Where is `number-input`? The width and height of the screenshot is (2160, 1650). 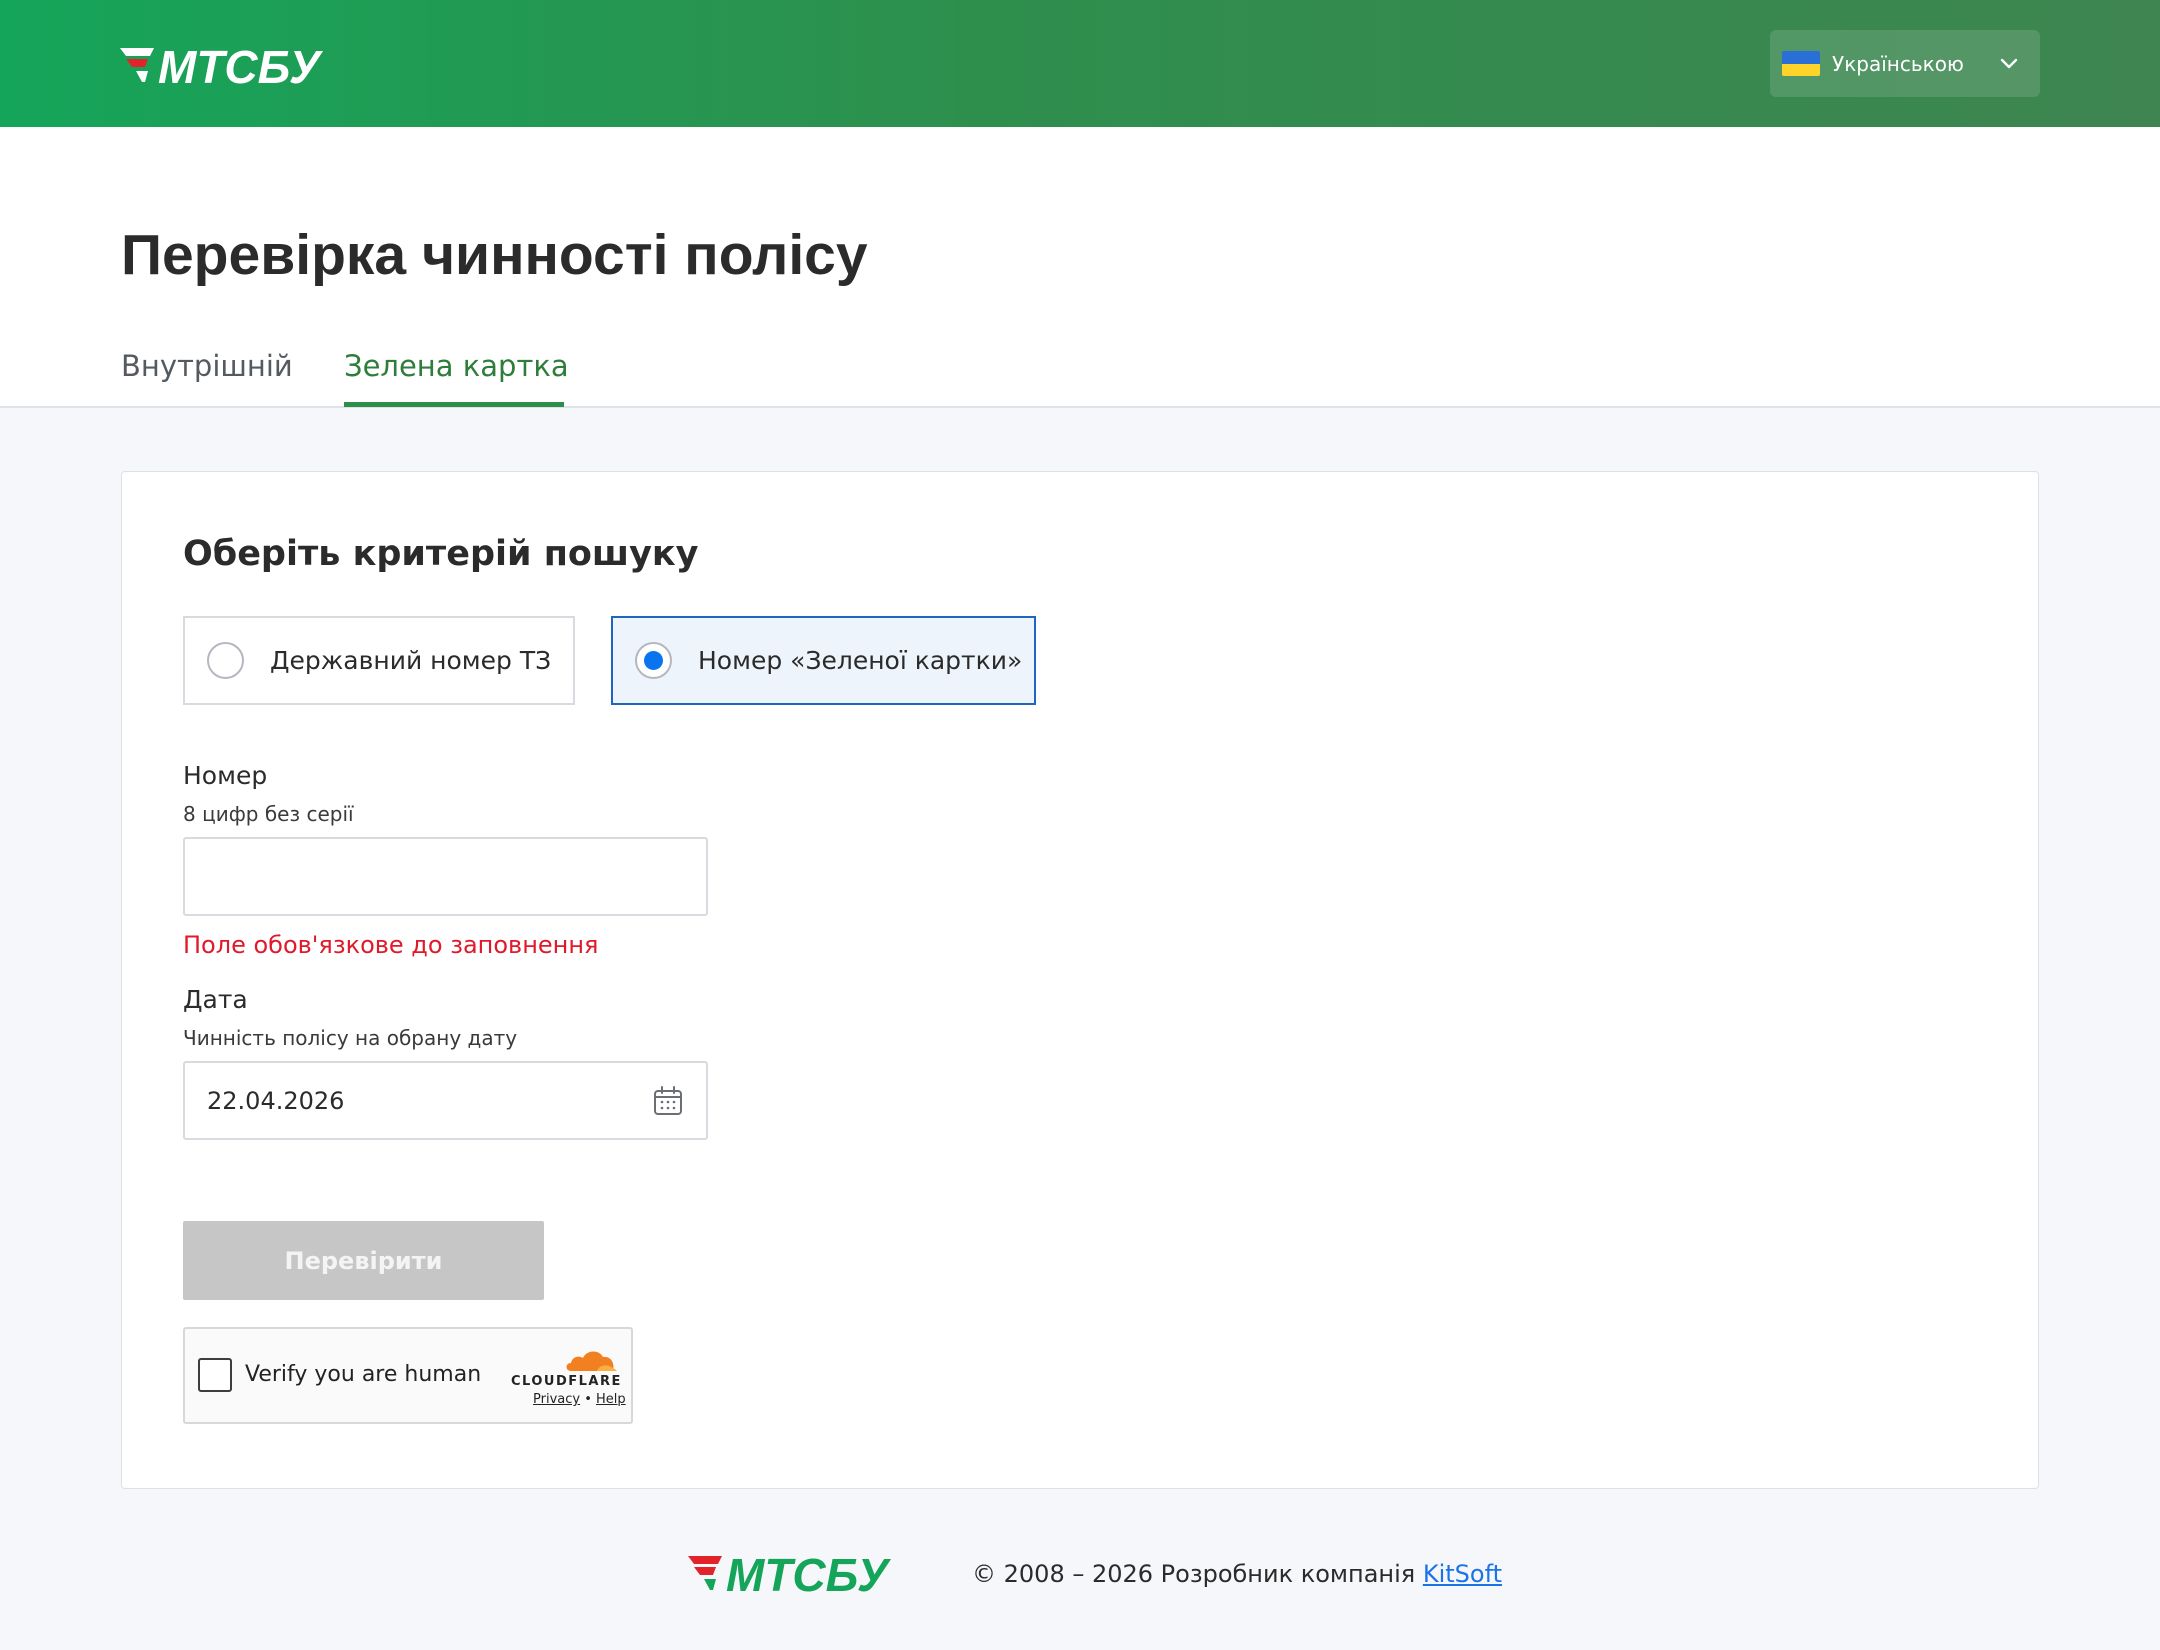
number-input is located at coordinates (445, 876).